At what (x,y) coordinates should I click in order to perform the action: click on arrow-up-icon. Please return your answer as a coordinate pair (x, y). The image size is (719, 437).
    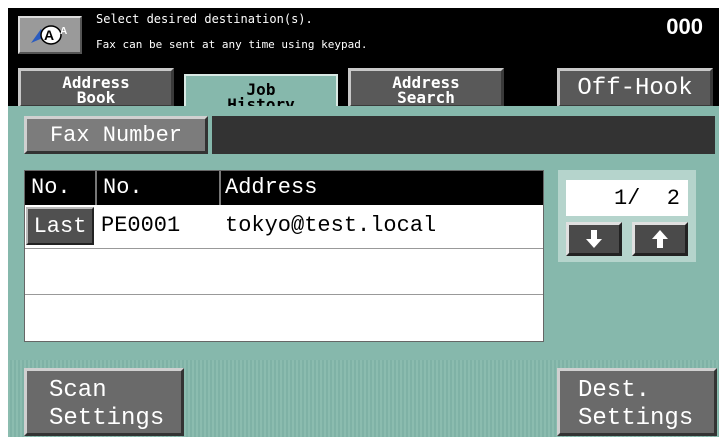
    Looking at the image, I should click on (660, 239).